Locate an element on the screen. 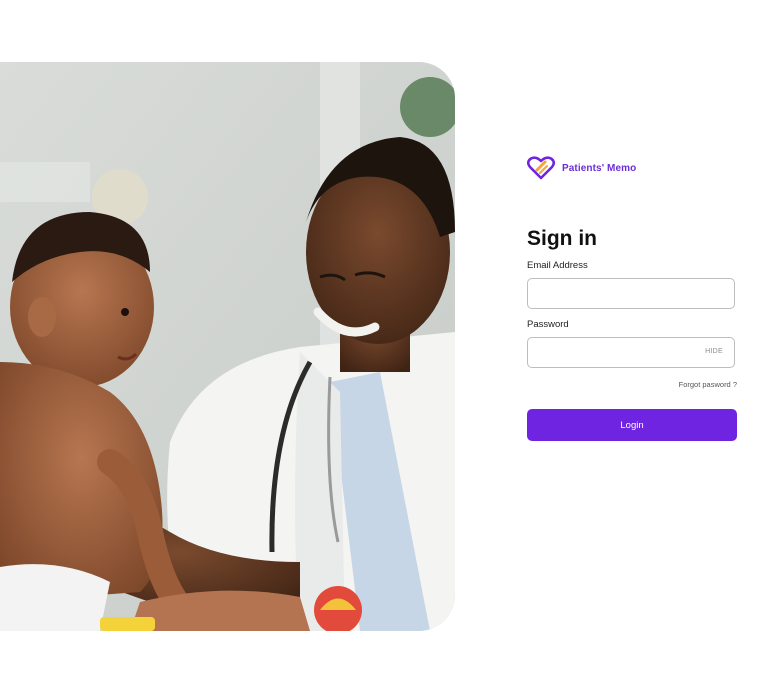 This screenshot has width=784, height=694. heart-logo-icon is located at coordinates (541, 168).